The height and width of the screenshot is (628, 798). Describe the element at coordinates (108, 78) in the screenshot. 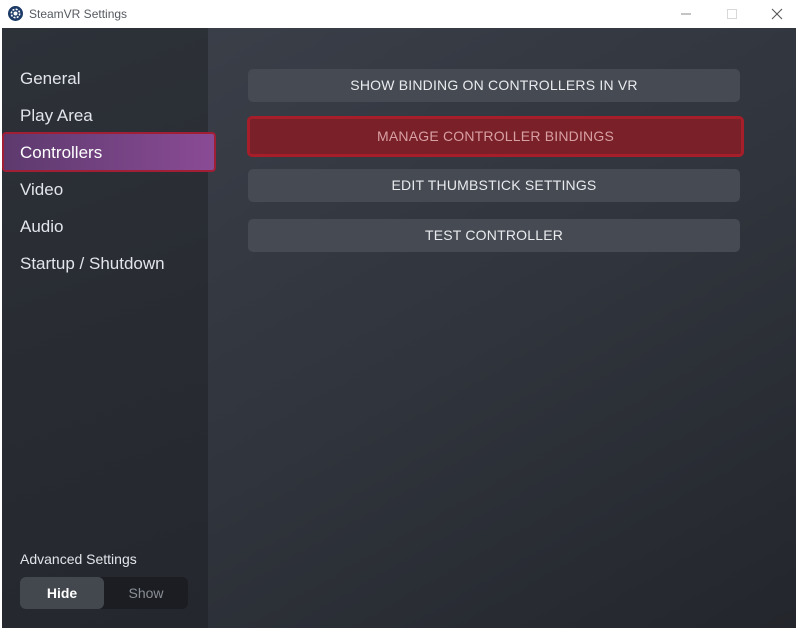

I see `sidebar-item-general: General` at that location.